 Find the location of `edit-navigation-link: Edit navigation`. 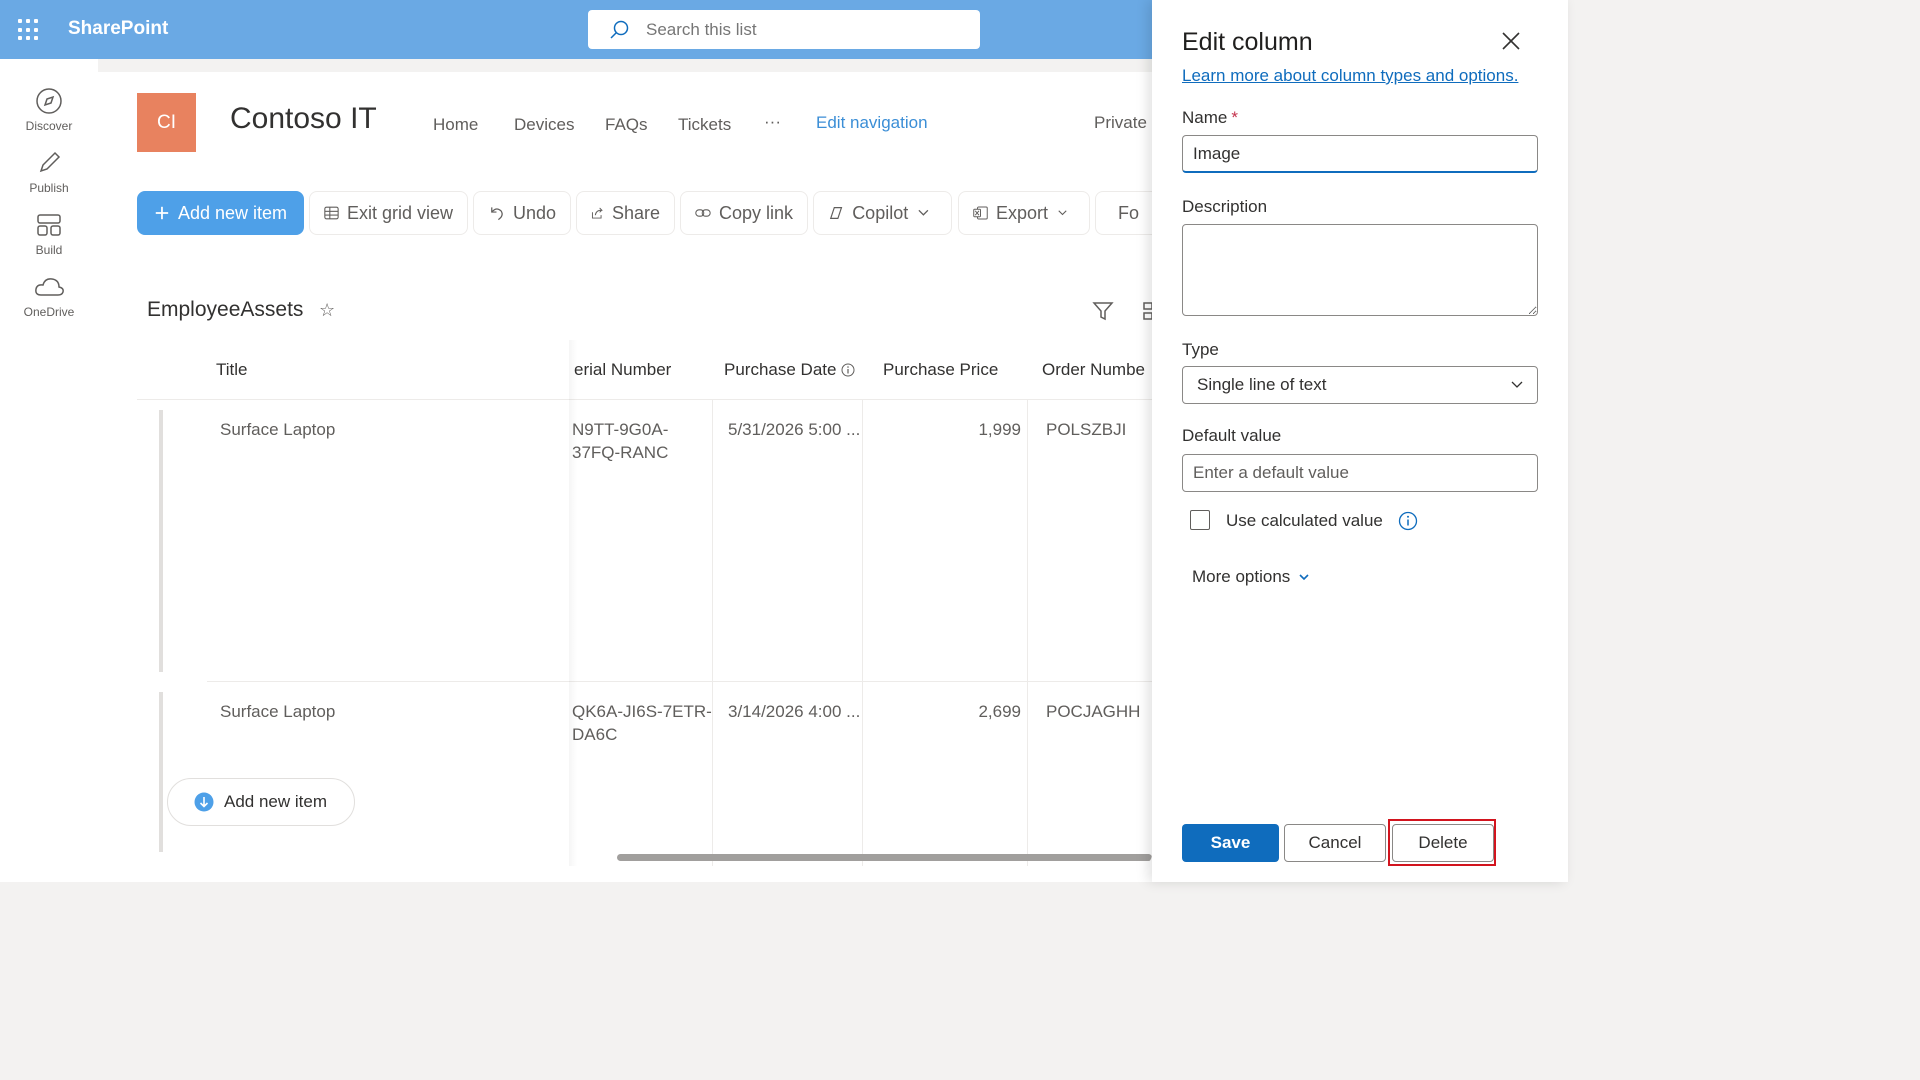

edit-navigation-link: Edit navigation is located at coordinates (872, 123).